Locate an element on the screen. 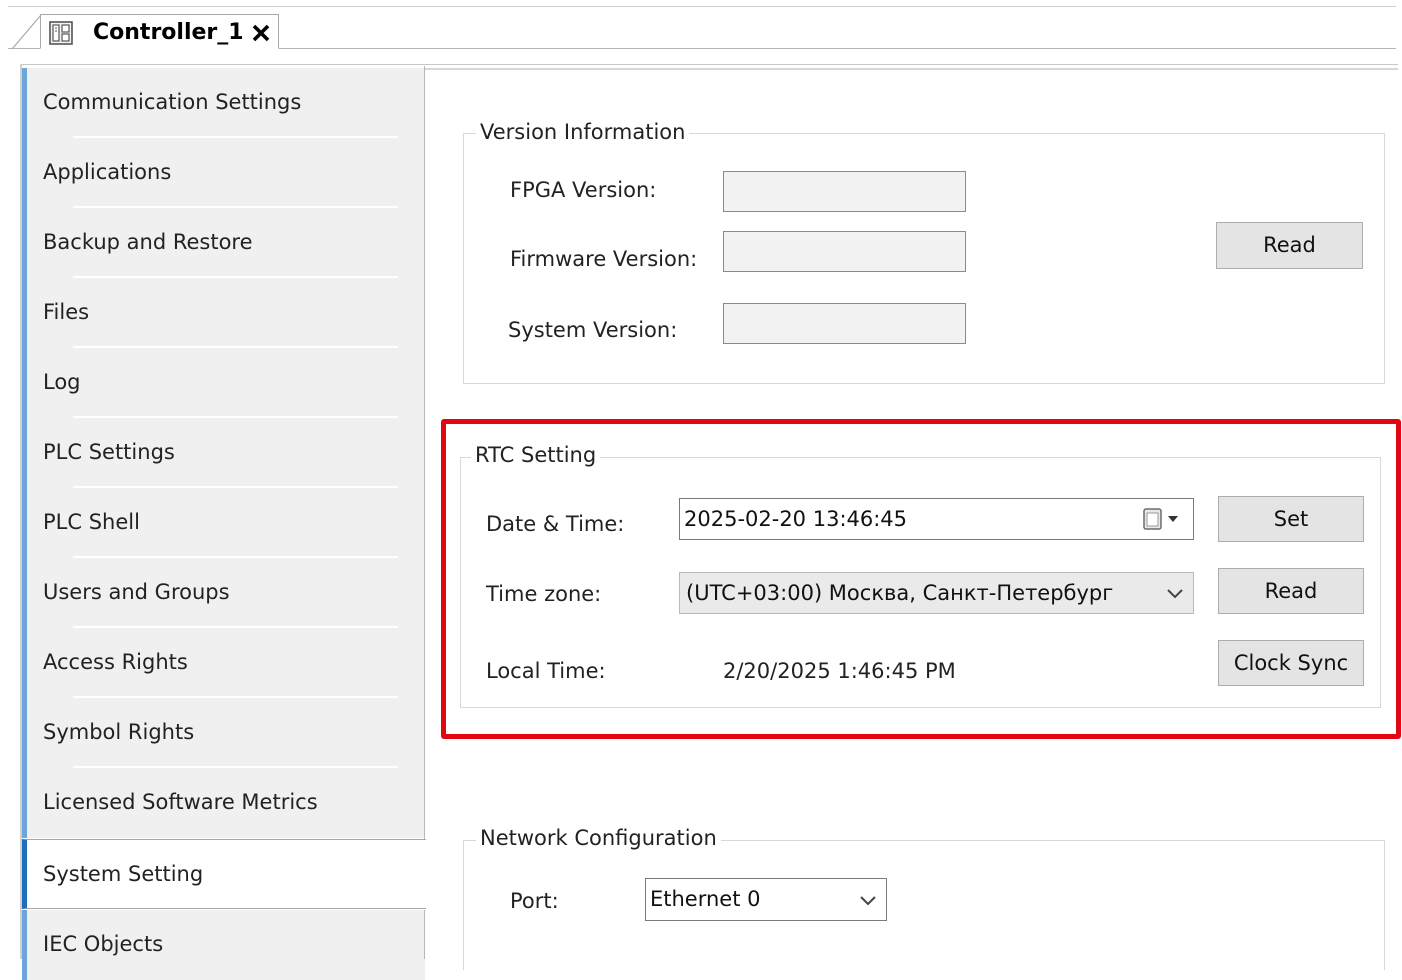 The image size is (1402, 980). sidebar-item-communication-settings: Communication Settings is located at coordinates (223, 103).